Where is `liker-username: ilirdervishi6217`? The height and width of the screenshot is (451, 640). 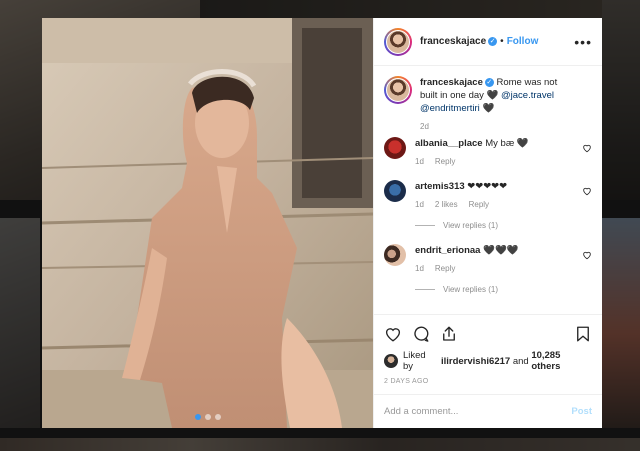
liker-username: ilirdervishi6217 is located at coordinates (475, 361).